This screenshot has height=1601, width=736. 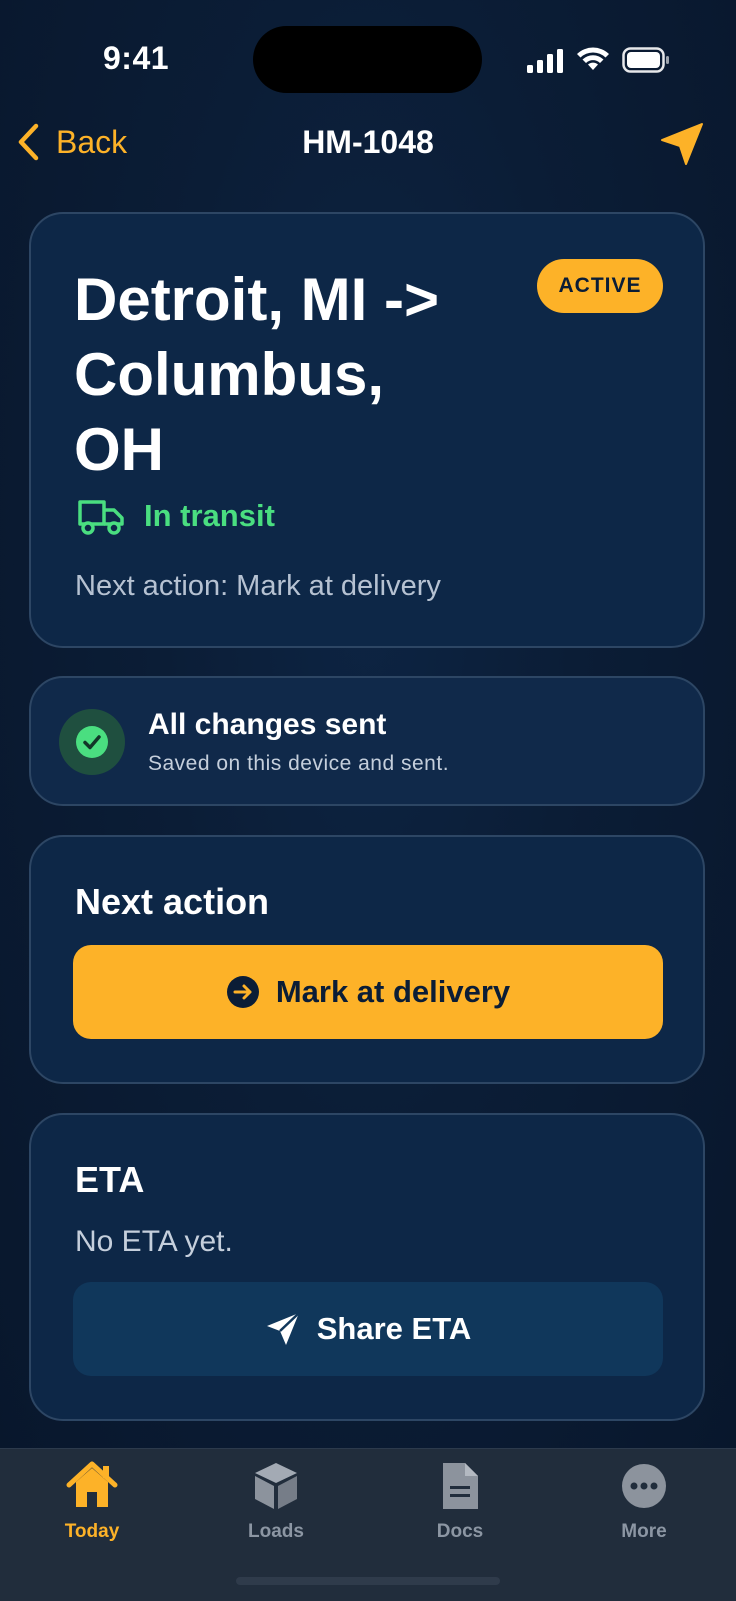 What do you see at coordinates (368, 1581) in the screenshot?
I see `home-indicator` at bounding box center [368, 1581].